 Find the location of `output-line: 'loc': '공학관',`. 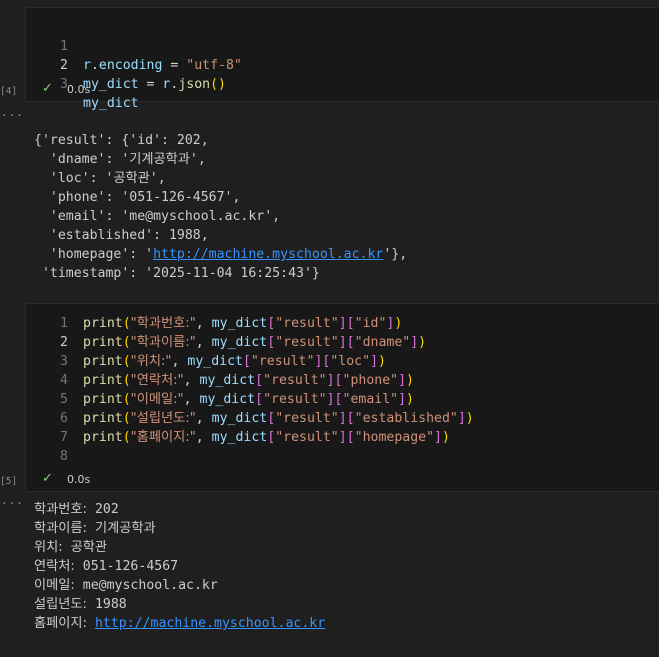

output-line: 'loc': '공학관', is located at coordinates (100, 178).